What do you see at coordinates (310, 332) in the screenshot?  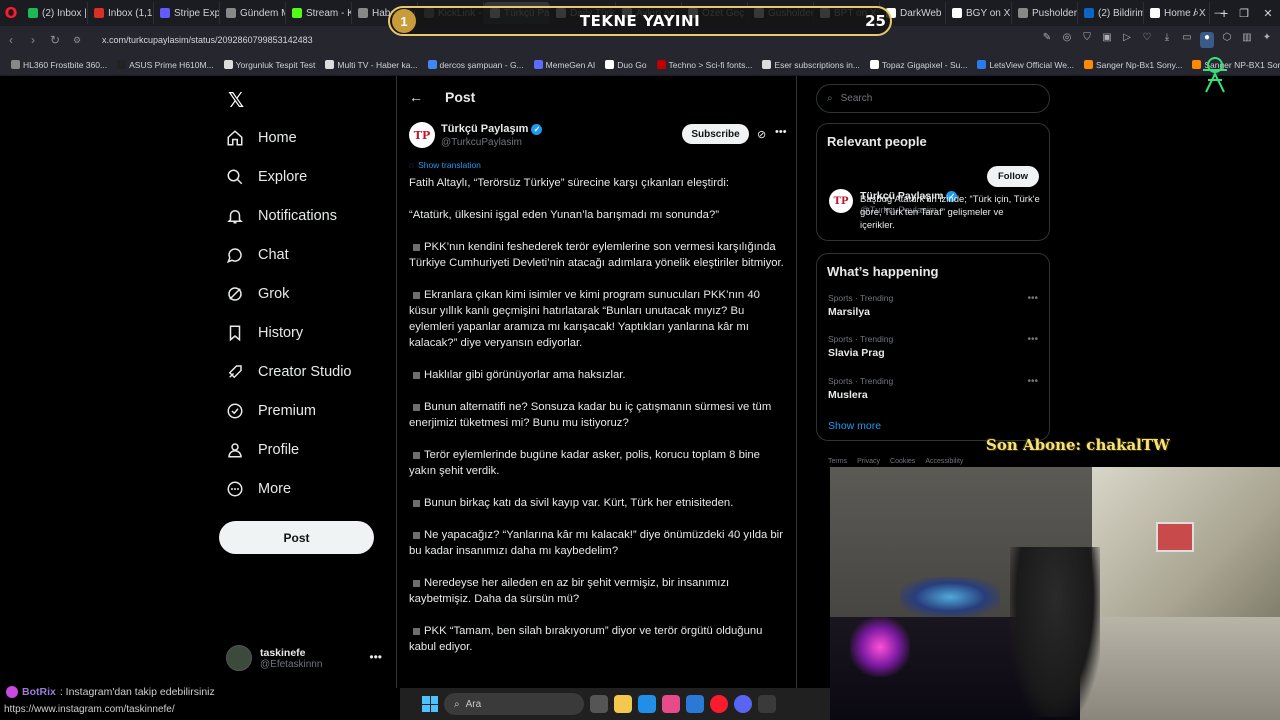 I see `sidebar-item-history: History` at bounding box center [310, 332].